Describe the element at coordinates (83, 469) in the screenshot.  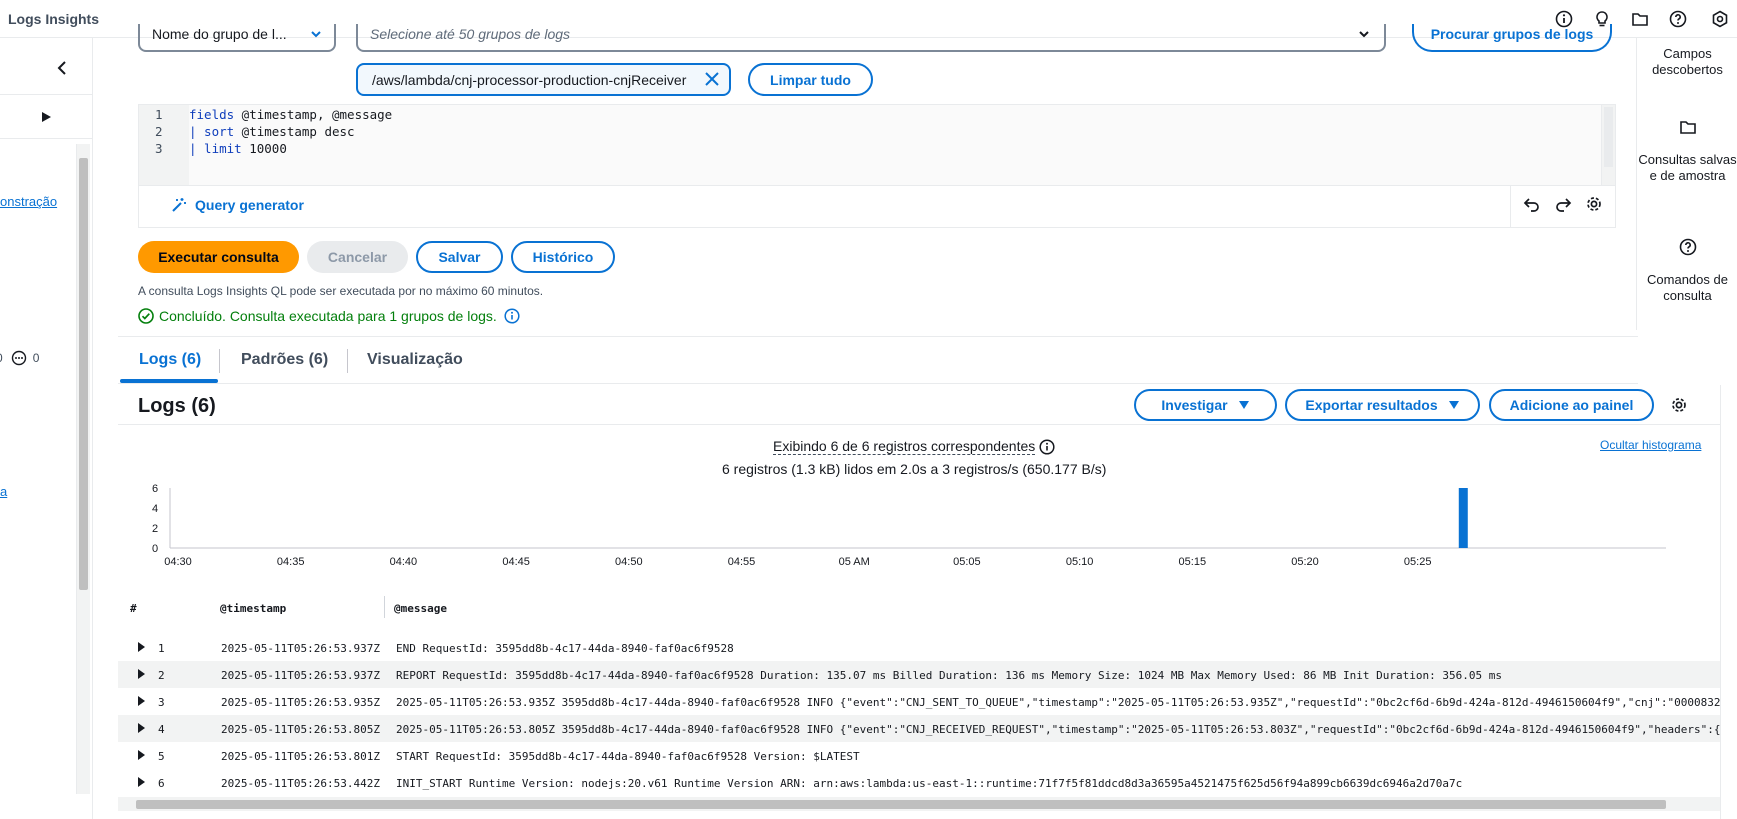
I see `nav-scrollbar` at that location.